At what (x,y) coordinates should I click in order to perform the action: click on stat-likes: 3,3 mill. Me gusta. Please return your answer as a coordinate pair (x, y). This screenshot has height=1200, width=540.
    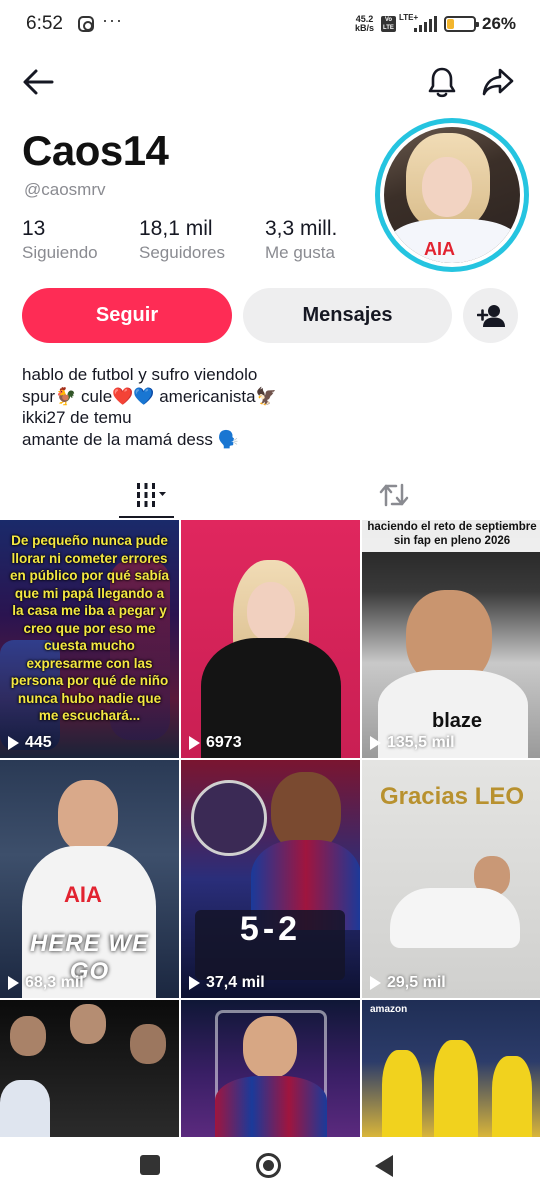
    Looking at the image, I should click on (301, 240).